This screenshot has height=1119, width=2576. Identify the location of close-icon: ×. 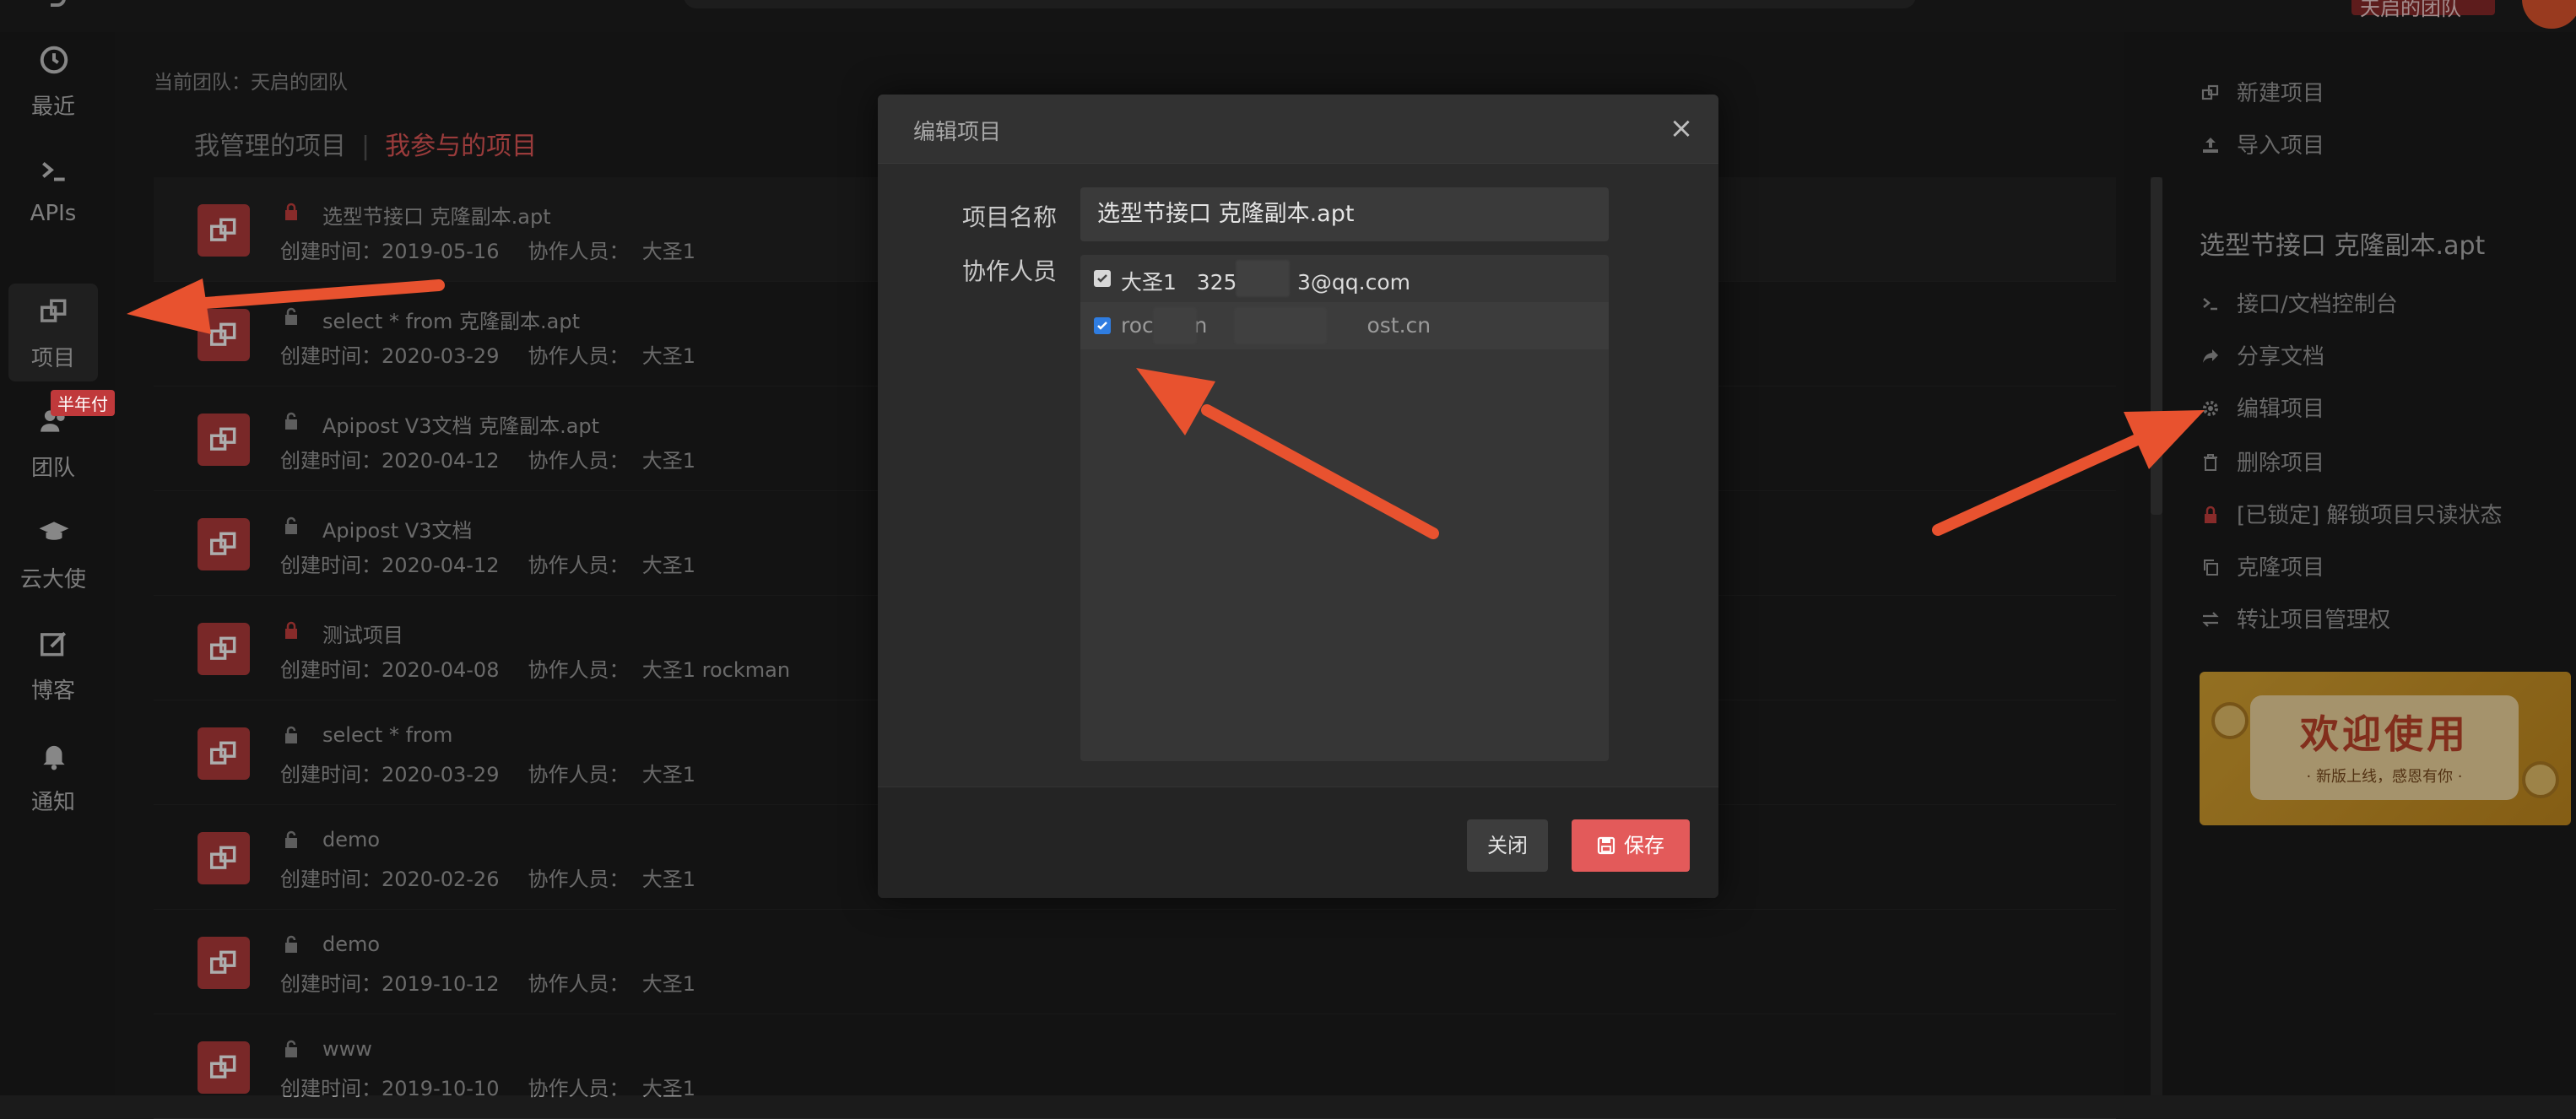
(1681, 128).